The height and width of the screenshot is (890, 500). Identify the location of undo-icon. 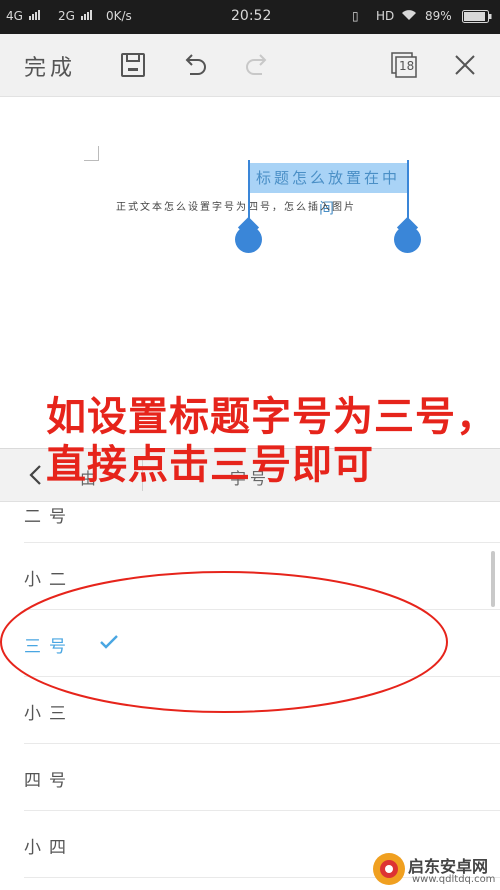
(195, 65).